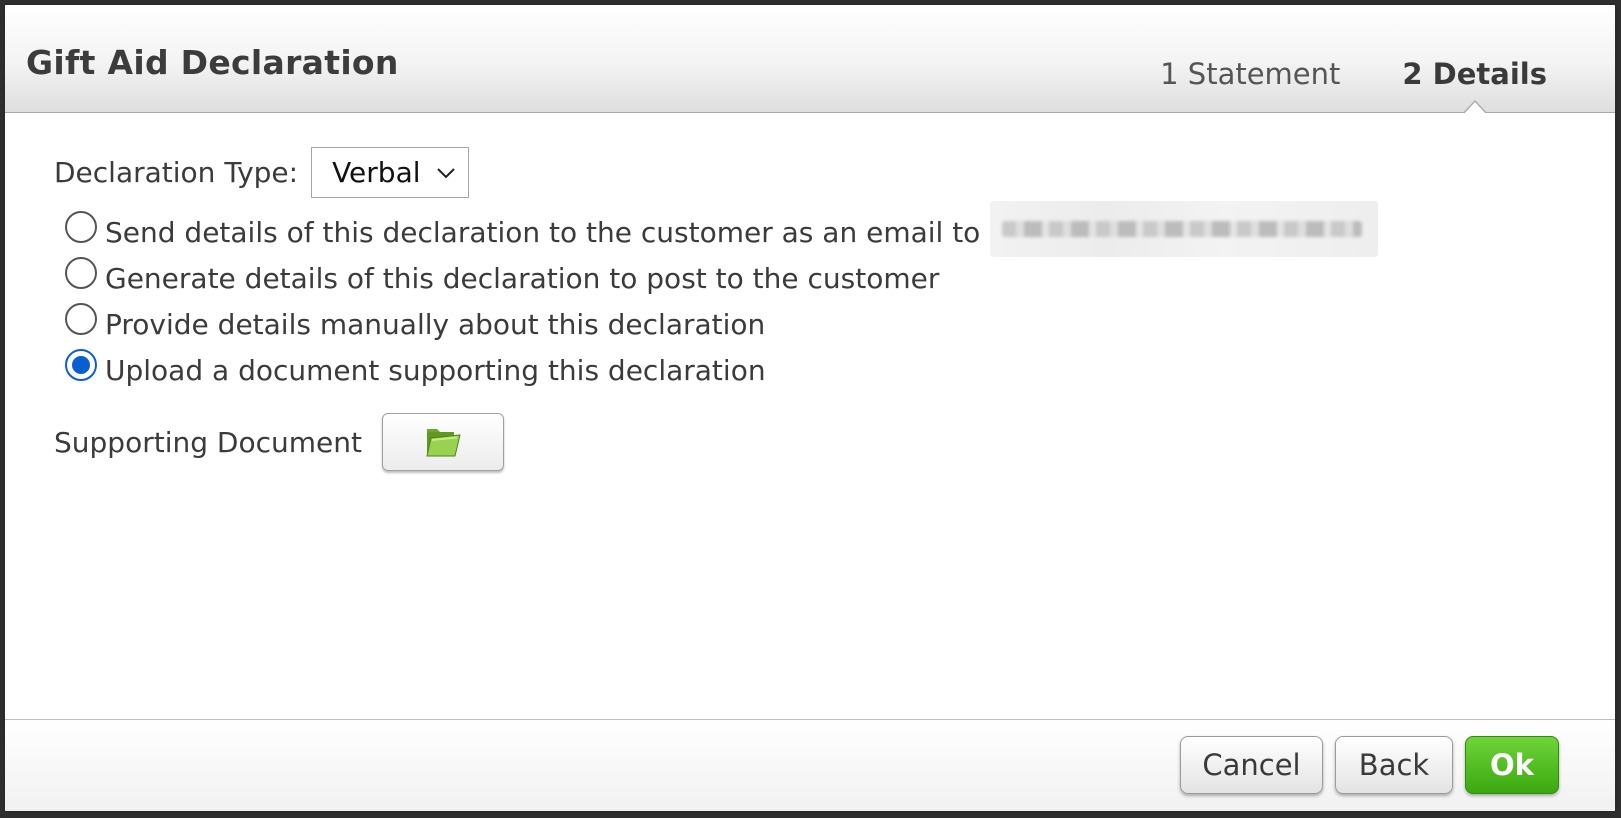 This screenshot has height=818, width=1621. I want to click on declaration-type-value: Verbal, so click(376, 172).